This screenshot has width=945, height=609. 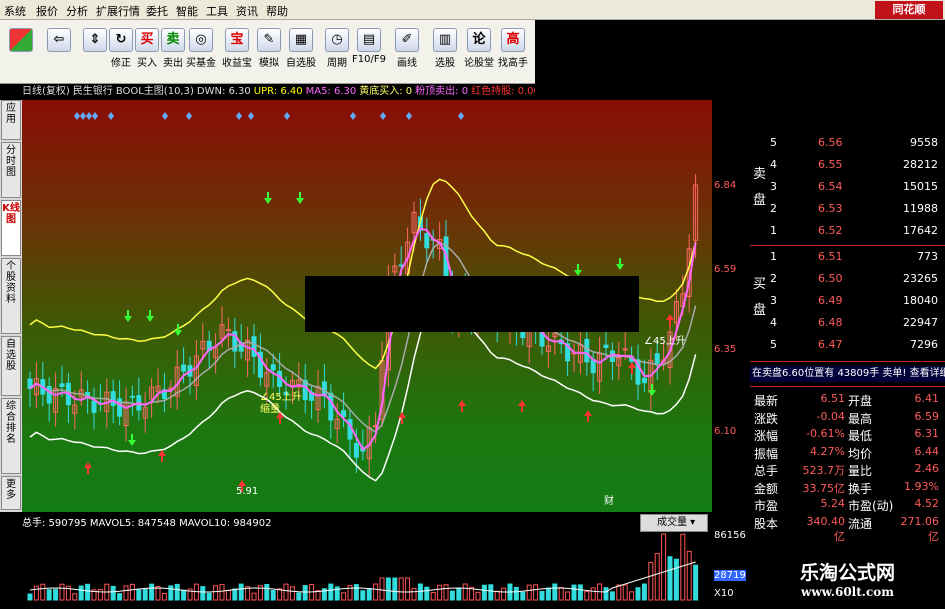 I want to click on buy-level-row: 3 6.49 18040, so click(x=846, y=305).